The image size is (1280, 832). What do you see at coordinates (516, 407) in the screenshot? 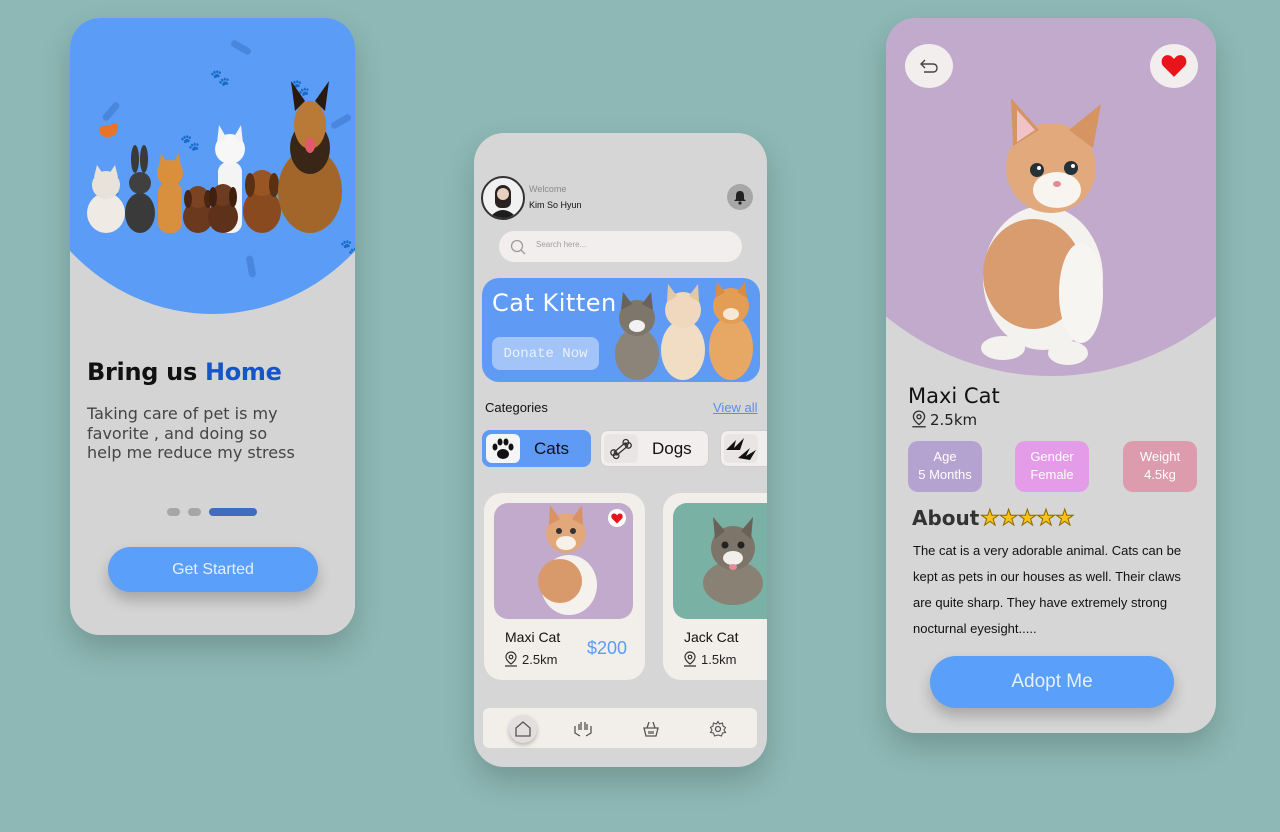
I see `categories-label: Categories` at bounding box center [516, 407].